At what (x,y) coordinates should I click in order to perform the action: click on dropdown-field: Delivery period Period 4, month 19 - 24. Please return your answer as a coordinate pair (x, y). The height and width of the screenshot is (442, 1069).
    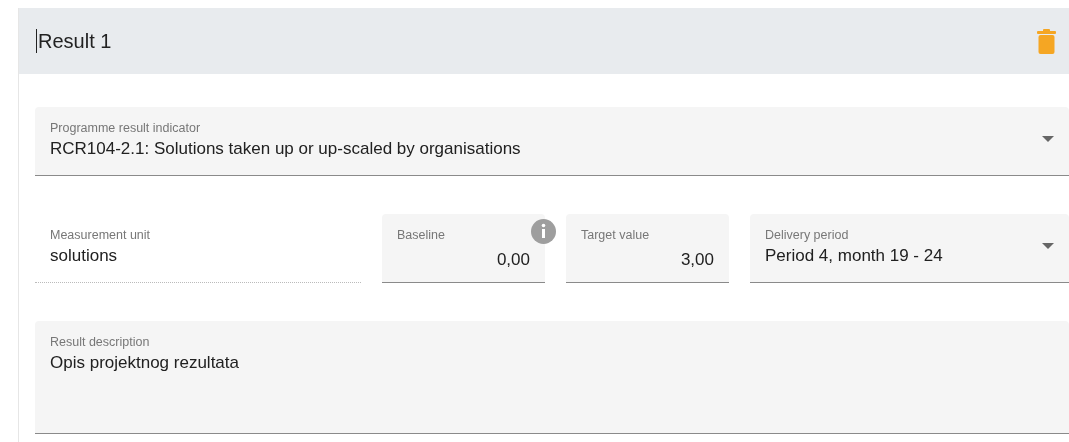
    Looking at the image, I should click on (909, 248).